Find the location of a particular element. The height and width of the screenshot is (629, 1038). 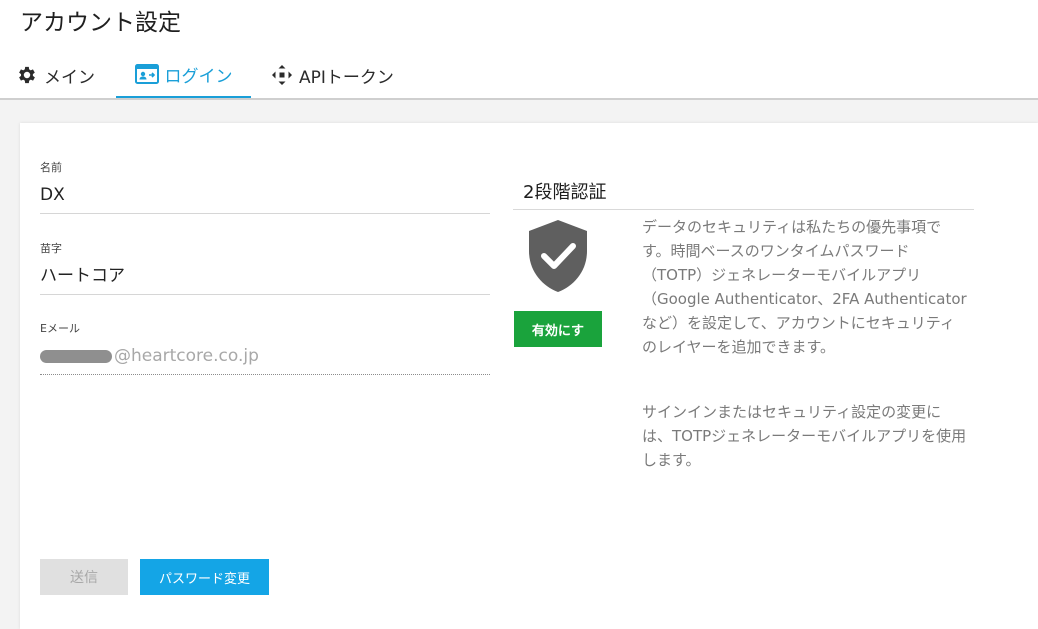

tab-login: ログイン is located at coordinates (183, 75).